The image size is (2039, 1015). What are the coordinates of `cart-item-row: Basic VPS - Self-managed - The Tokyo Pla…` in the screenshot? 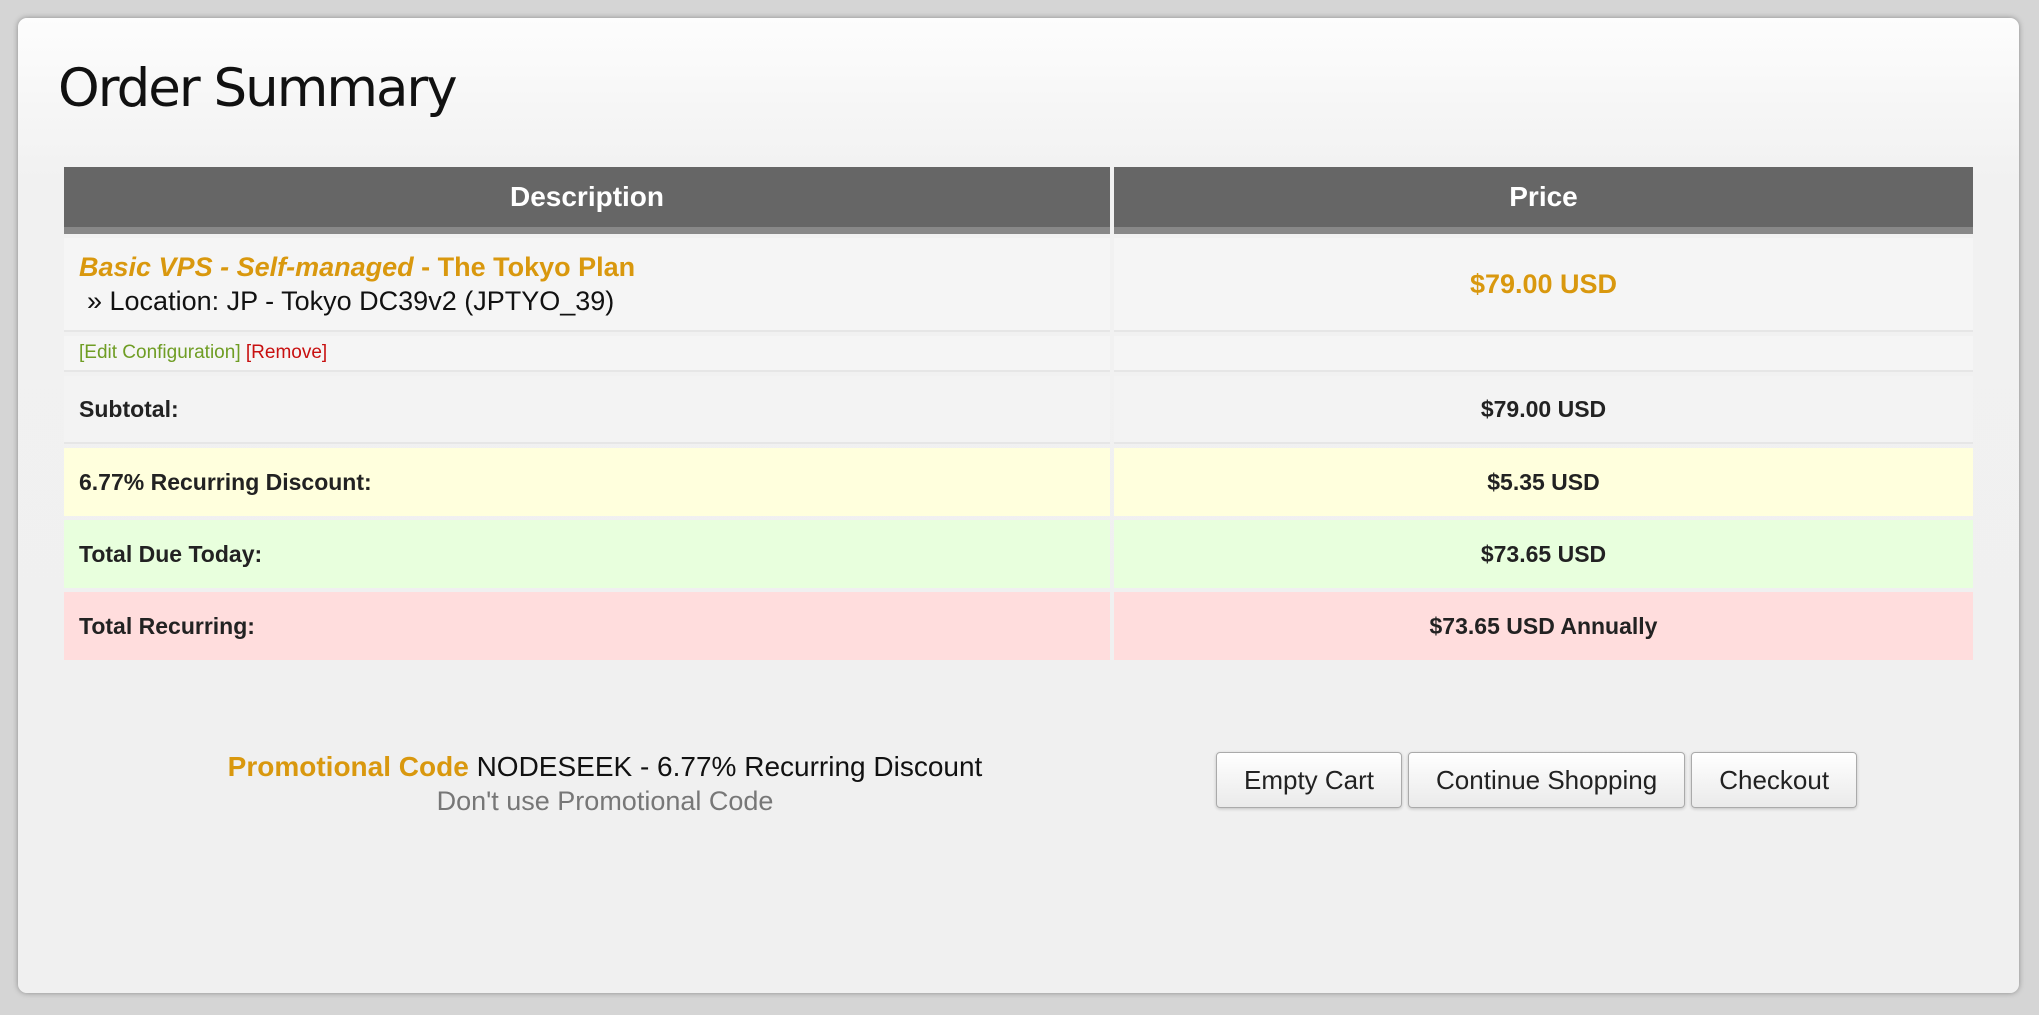 It's located at (1018, 285).